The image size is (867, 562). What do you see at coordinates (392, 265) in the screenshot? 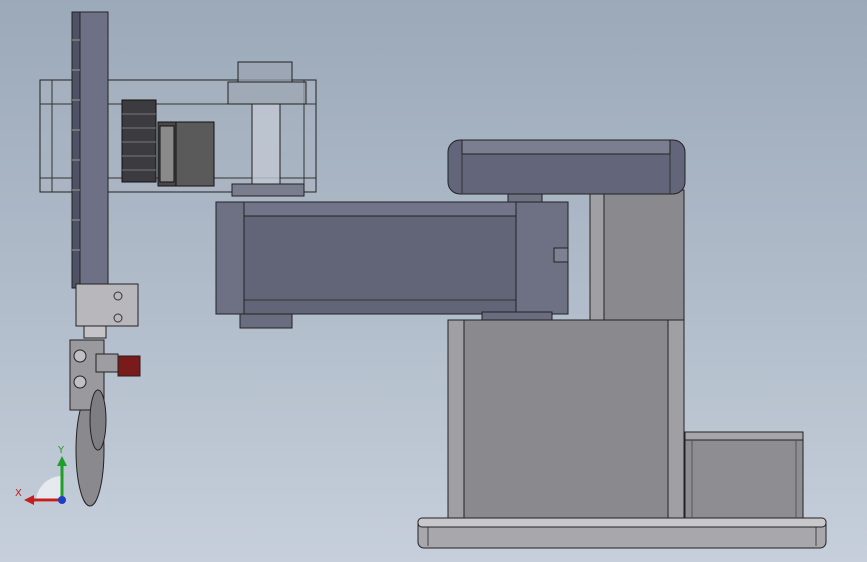
I see `upper-arm-link` at bounding box center [392, 265].